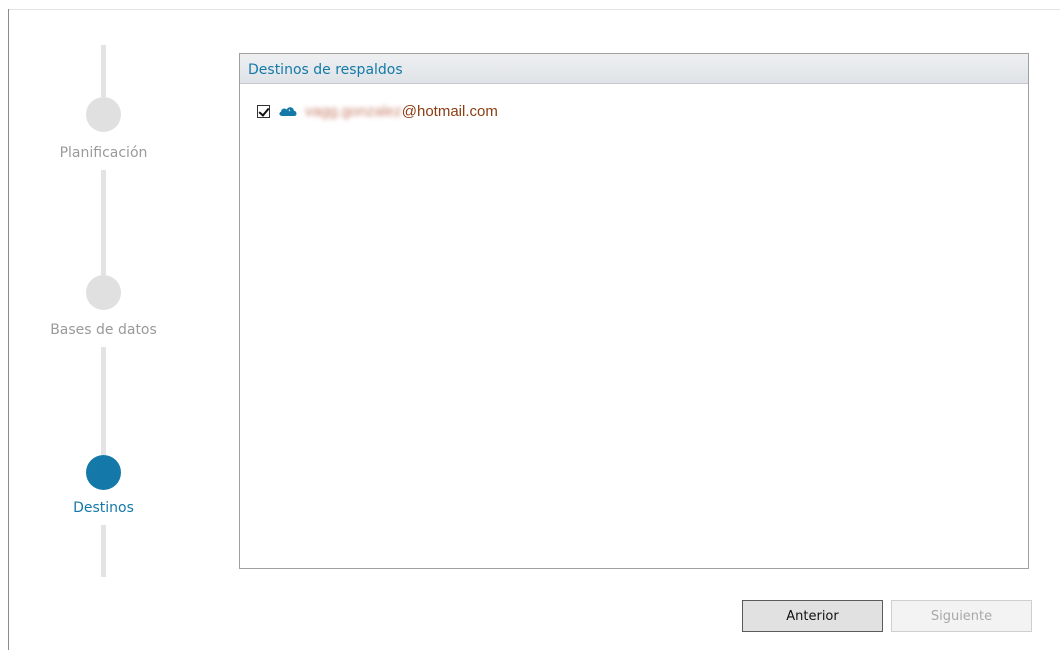 The width and height of the screenshot is (1060, 650). I want to click on step-label-bases-de-datos: Bases de datos, so click(103, 330).